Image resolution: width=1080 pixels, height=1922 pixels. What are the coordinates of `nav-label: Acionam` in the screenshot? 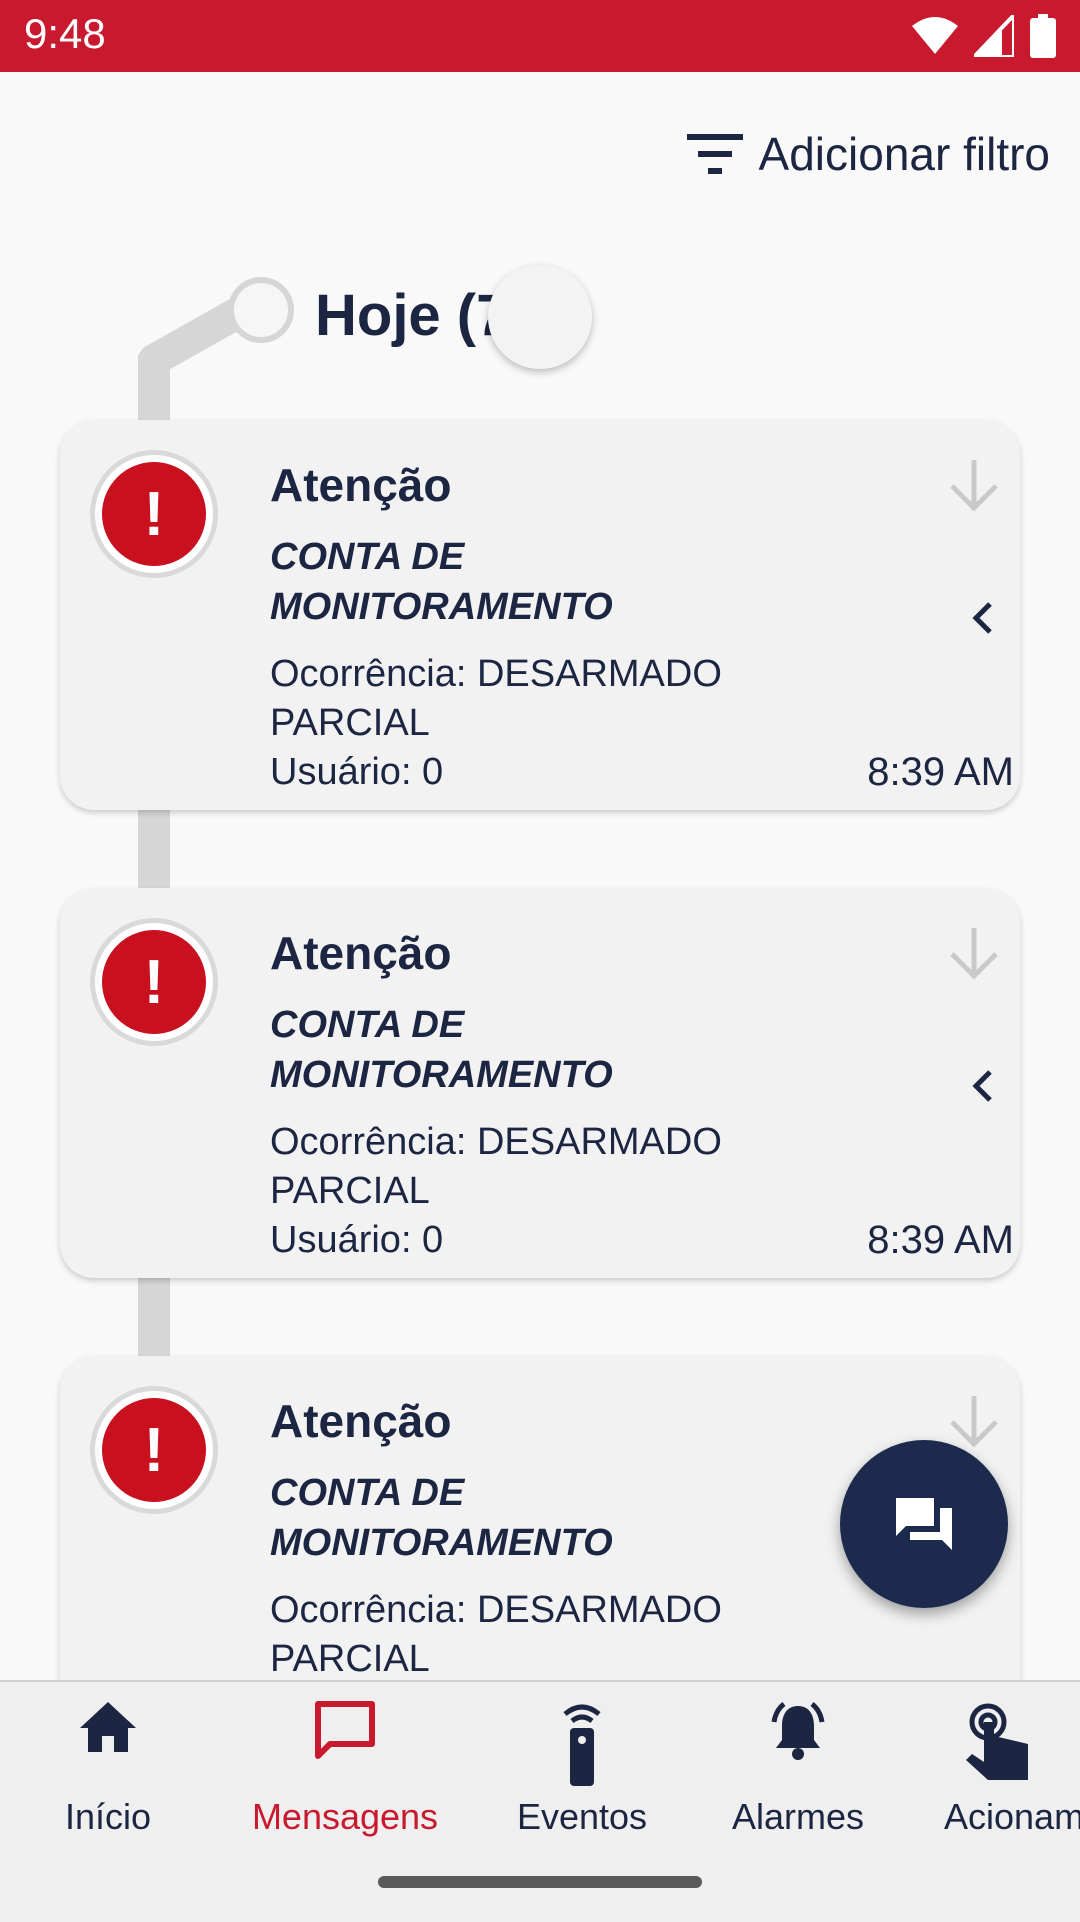 It's located at (1012, 1816).